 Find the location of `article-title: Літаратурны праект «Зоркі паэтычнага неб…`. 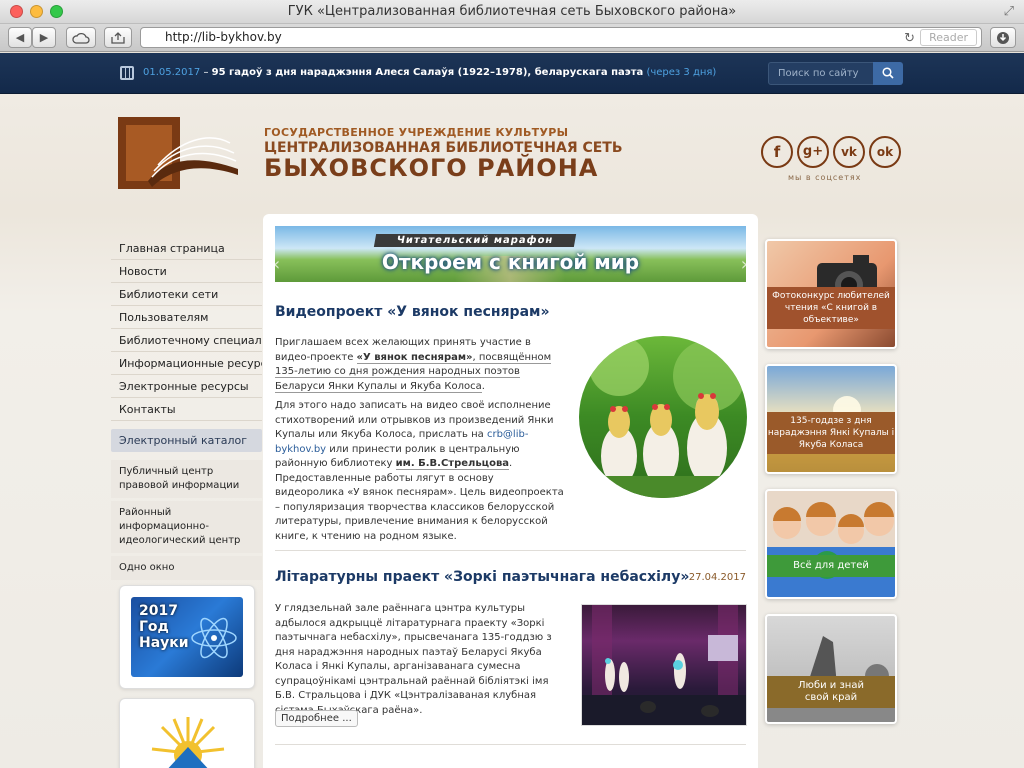

article-title: Літаратурны праект «Зоркі паэтычнага неб… is located at coordinates (482, 577).